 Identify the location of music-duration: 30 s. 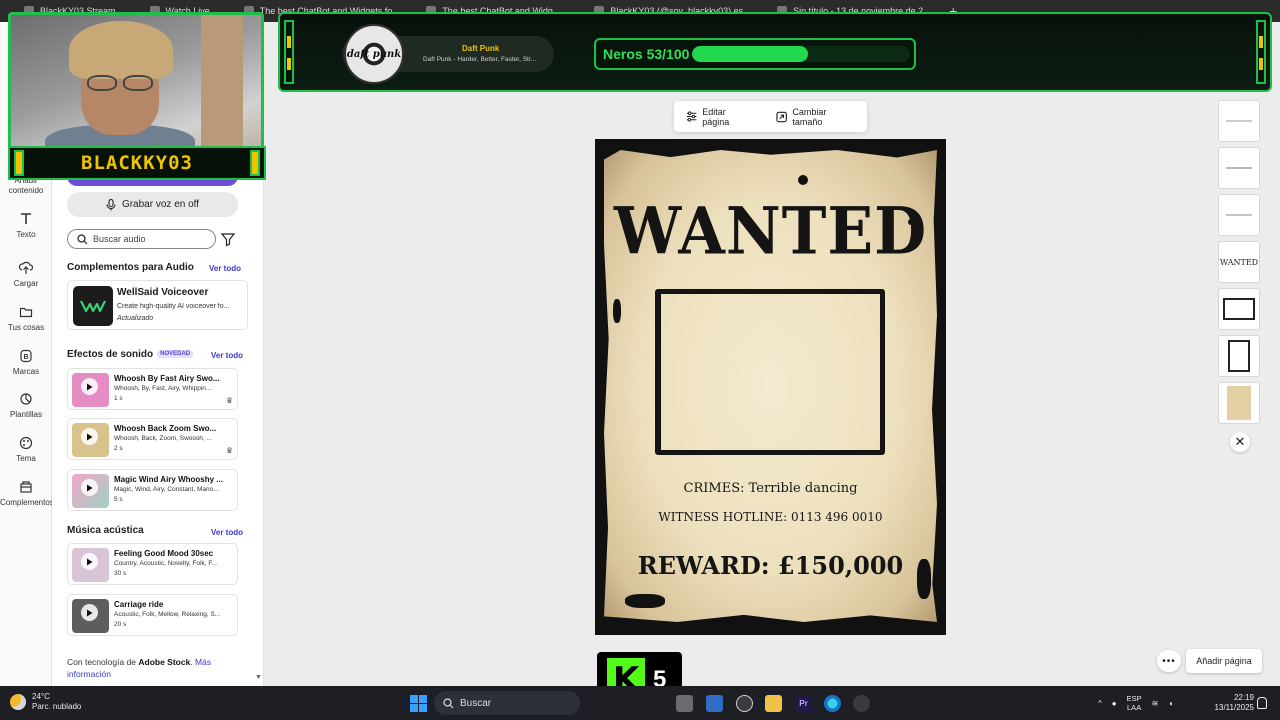
(120, 573).